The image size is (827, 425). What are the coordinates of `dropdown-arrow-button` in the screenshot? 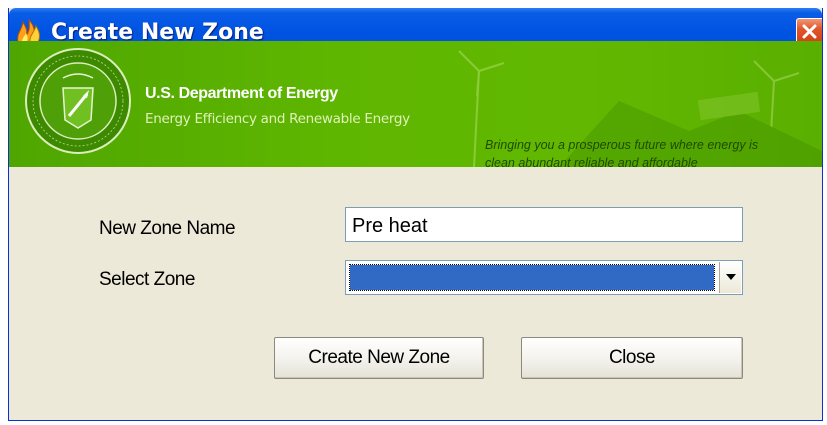 It's located at (730, 277).